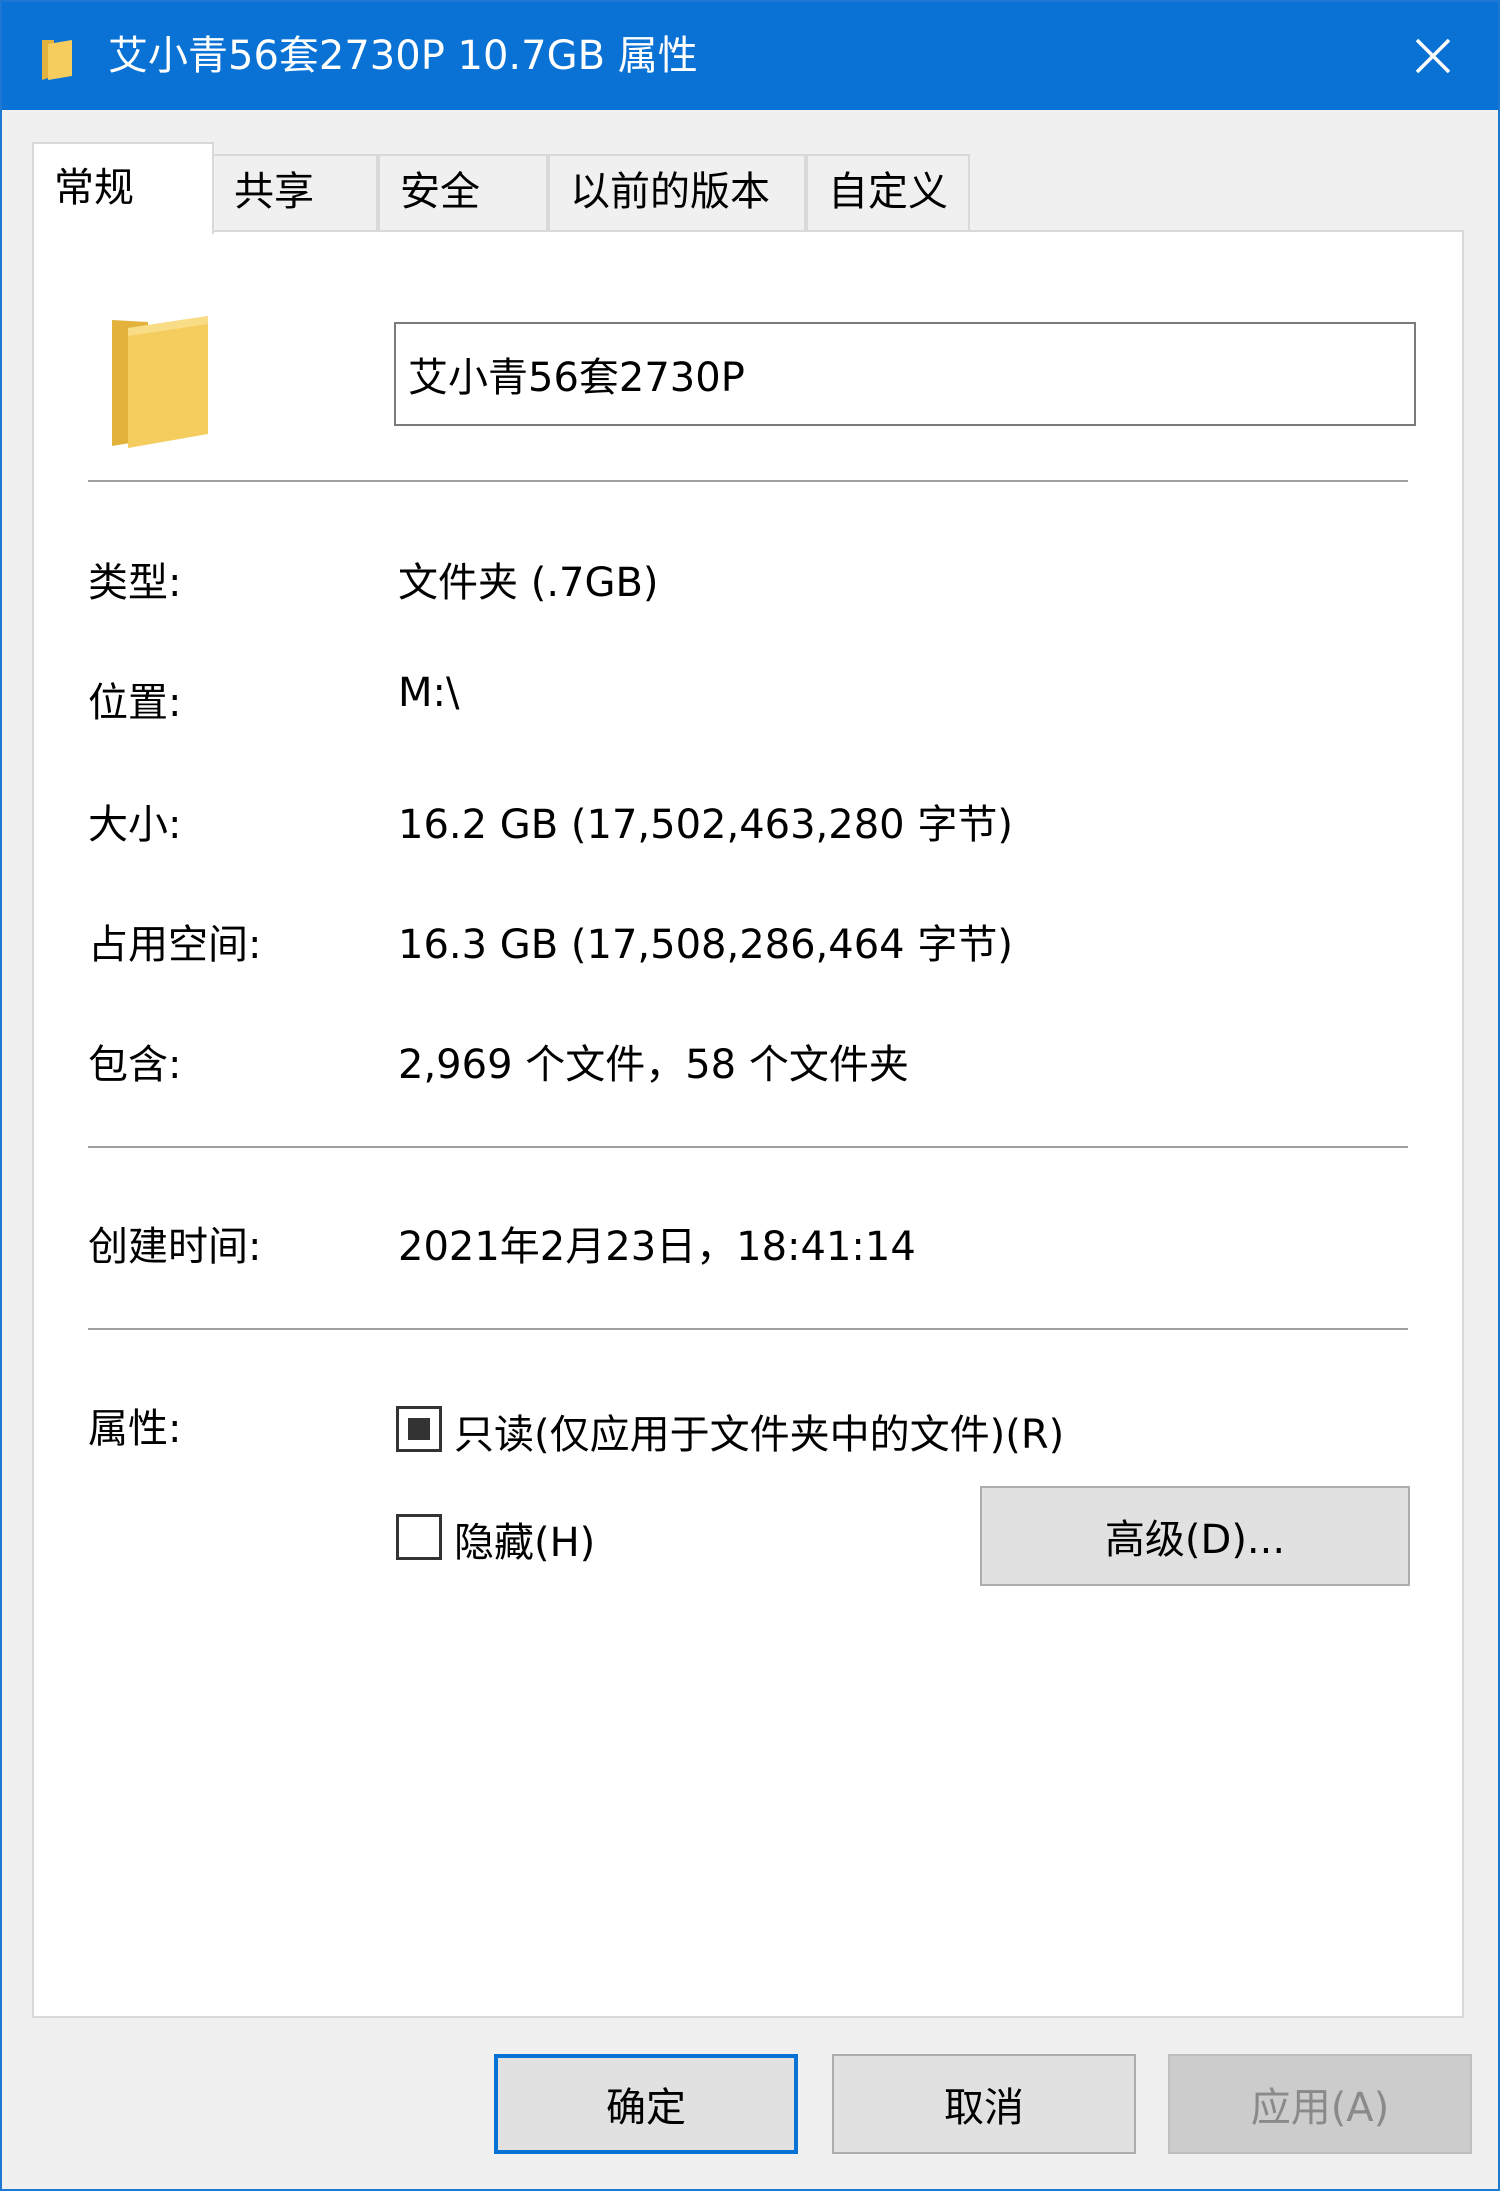  Describe the element at coordinates (759, 1431) in the screenshot. I see `readonly-label: 只读(仅应用于文件夹中的文件)(R)` at that location.